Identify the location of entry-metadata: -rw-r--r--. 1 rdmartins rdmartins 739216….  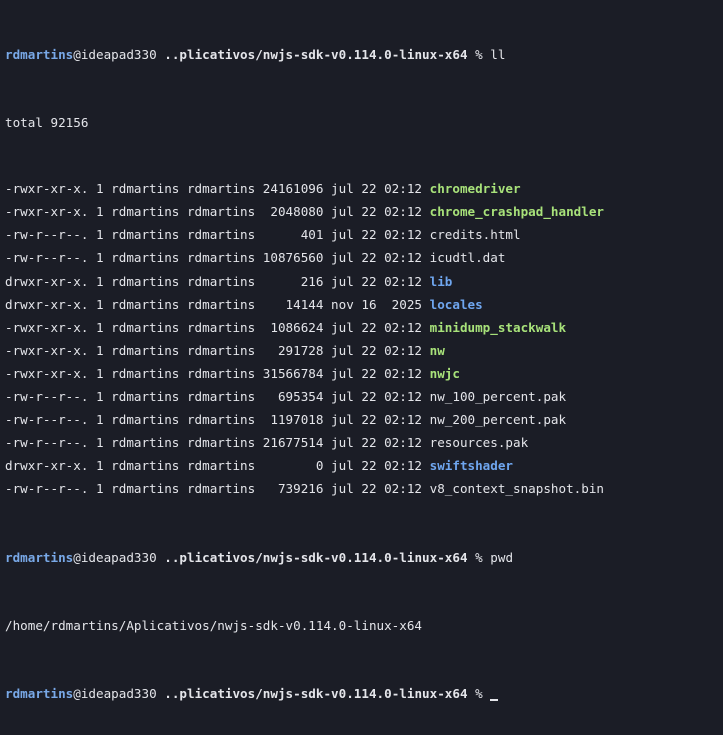
(217, 489).